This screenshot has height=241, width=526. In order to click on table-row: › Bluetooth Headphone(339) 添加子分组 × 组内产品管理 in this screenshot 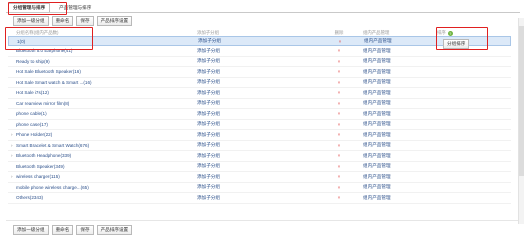, I will do `click(259, 156)`.